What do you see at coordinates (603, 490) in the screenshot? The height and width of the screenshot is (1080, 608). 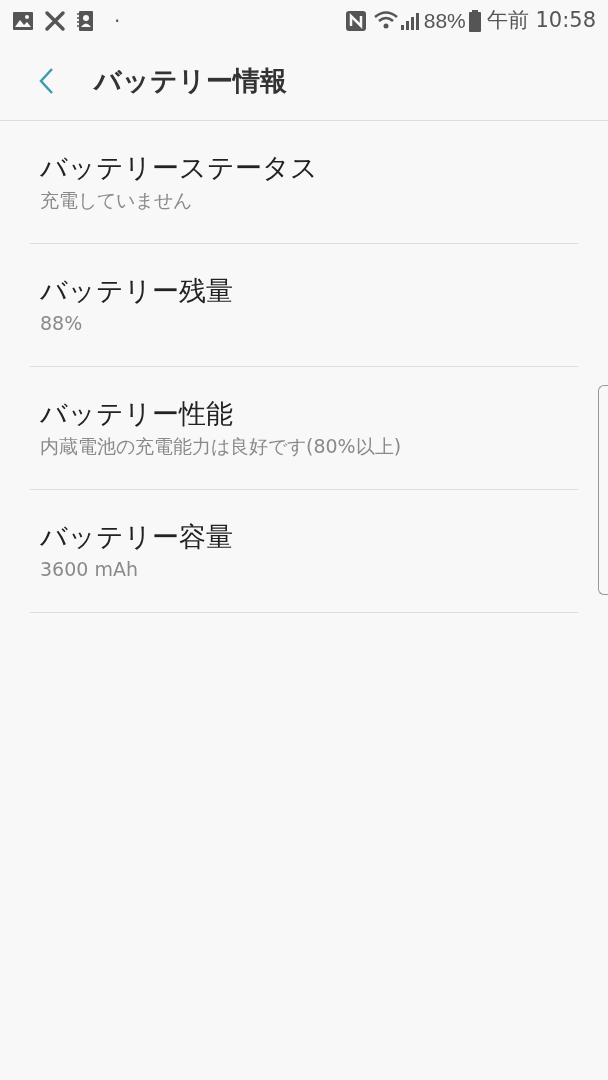 I see `edge-panel-handle` at bounding box center [603, 490].